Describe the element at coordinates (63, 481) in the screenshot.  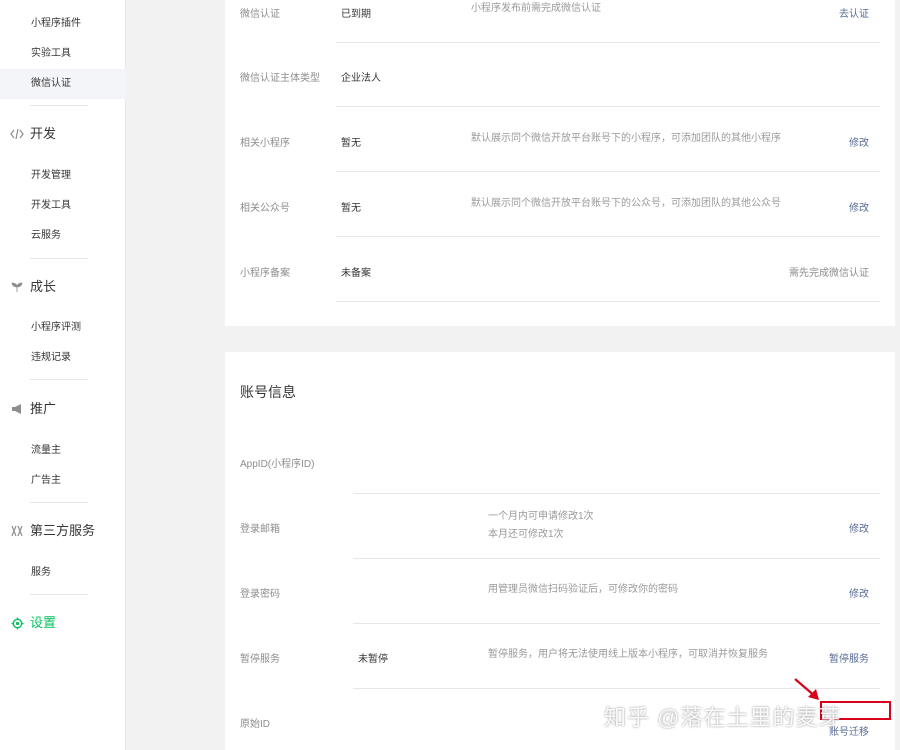
I see `sidebar-item-advertiser: 广告主` at that location.